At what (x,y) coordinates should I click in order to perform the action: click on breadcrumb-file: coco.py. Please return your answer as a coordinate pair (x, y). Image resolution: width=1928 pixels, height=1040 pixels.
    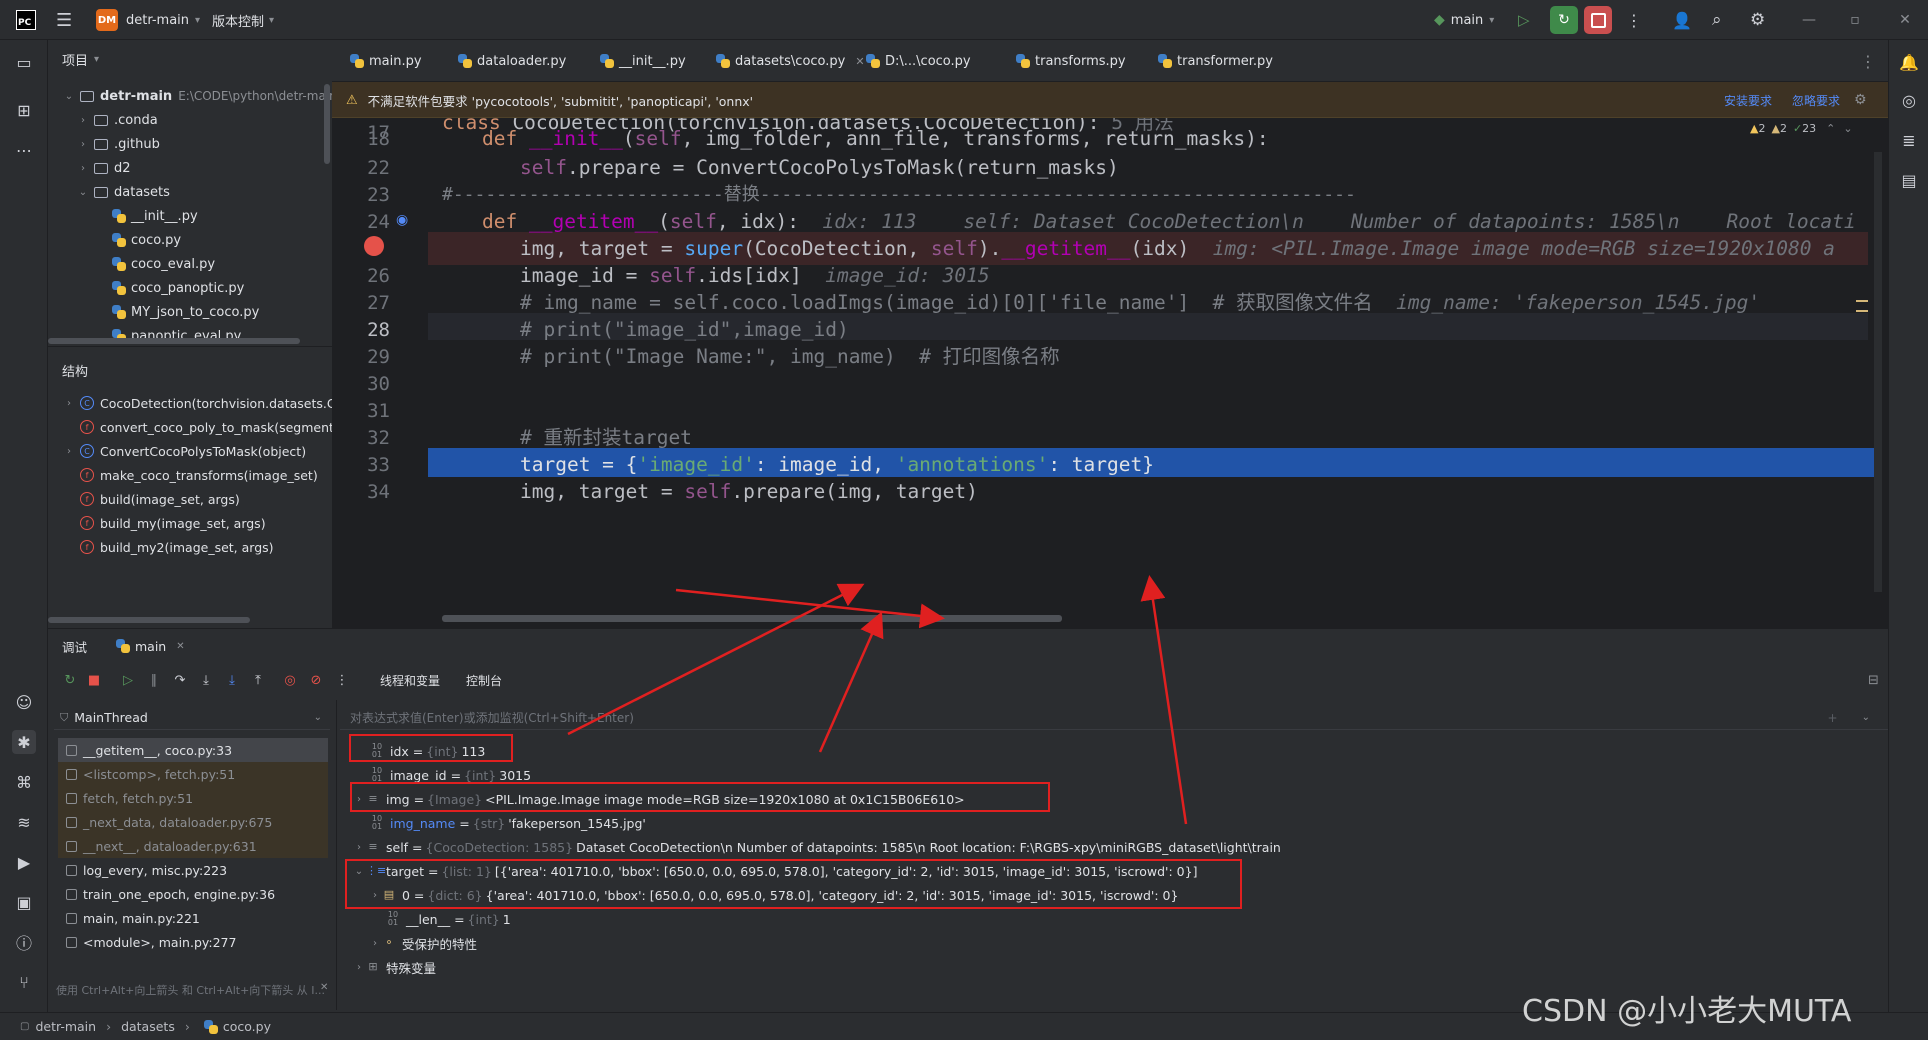
    Looking at the image, I should click on (247, 1026).